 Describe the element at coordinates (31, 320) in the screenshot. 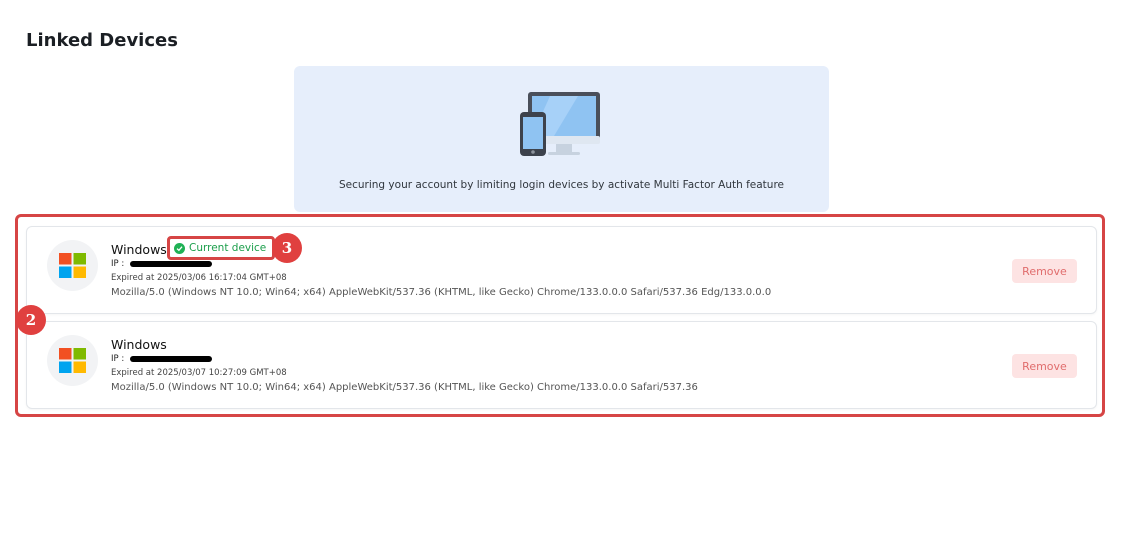

I see `step-2-marker: 2` at that location.